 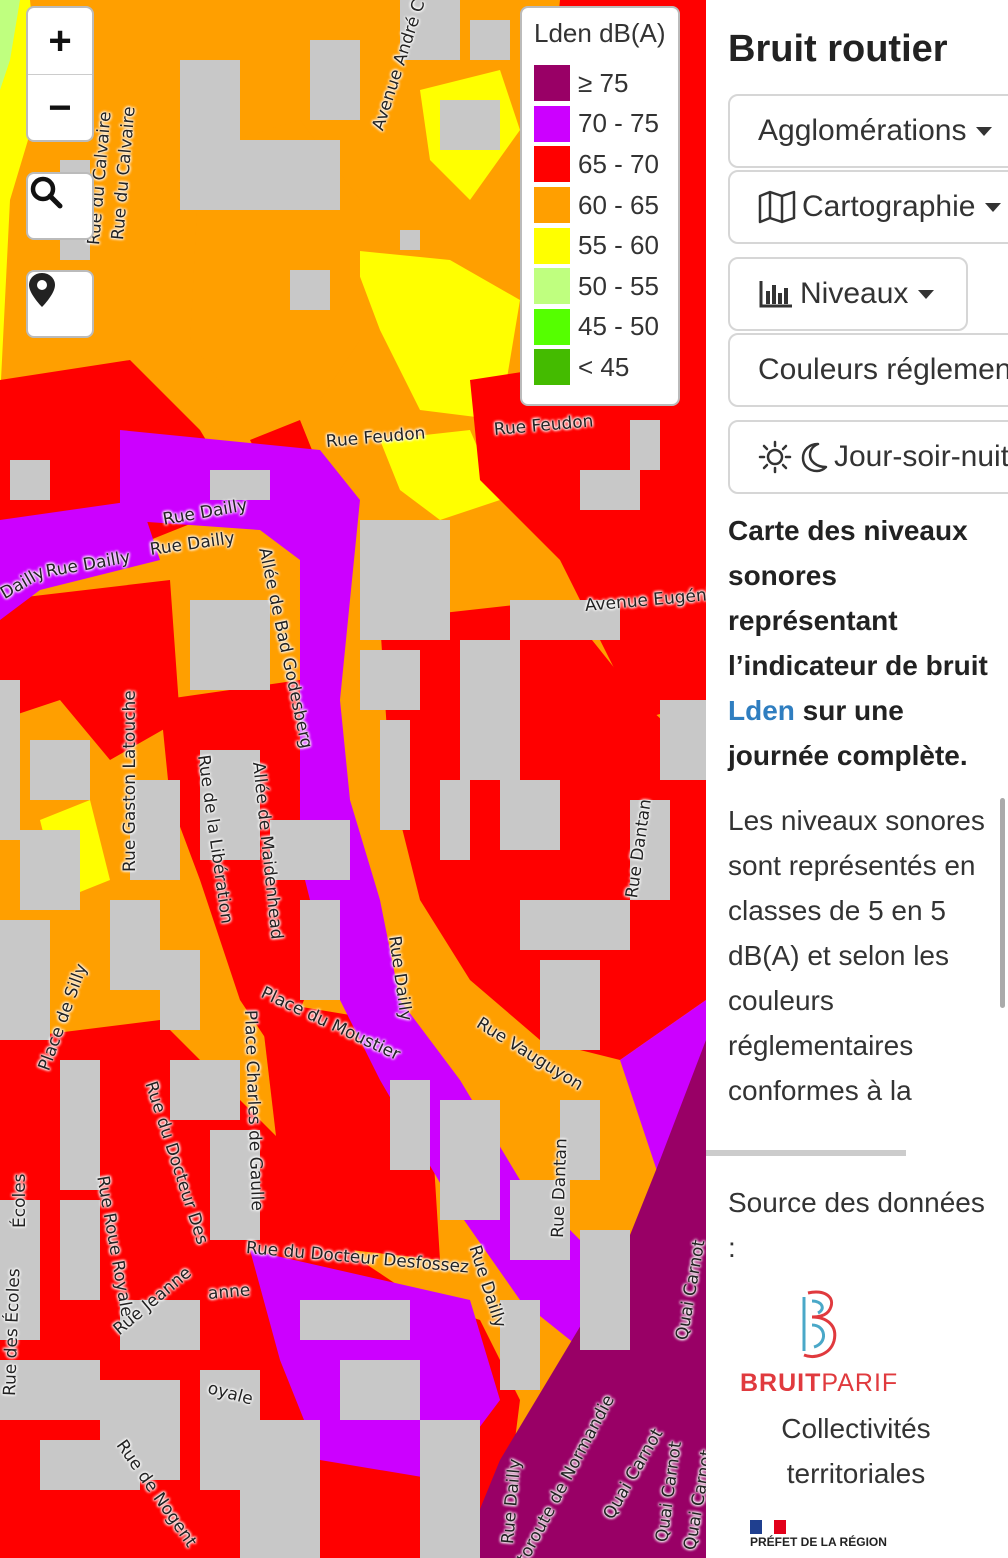 I want to click on agglomerations-dropdown: Agglomérations, so click(x=868, y=131).